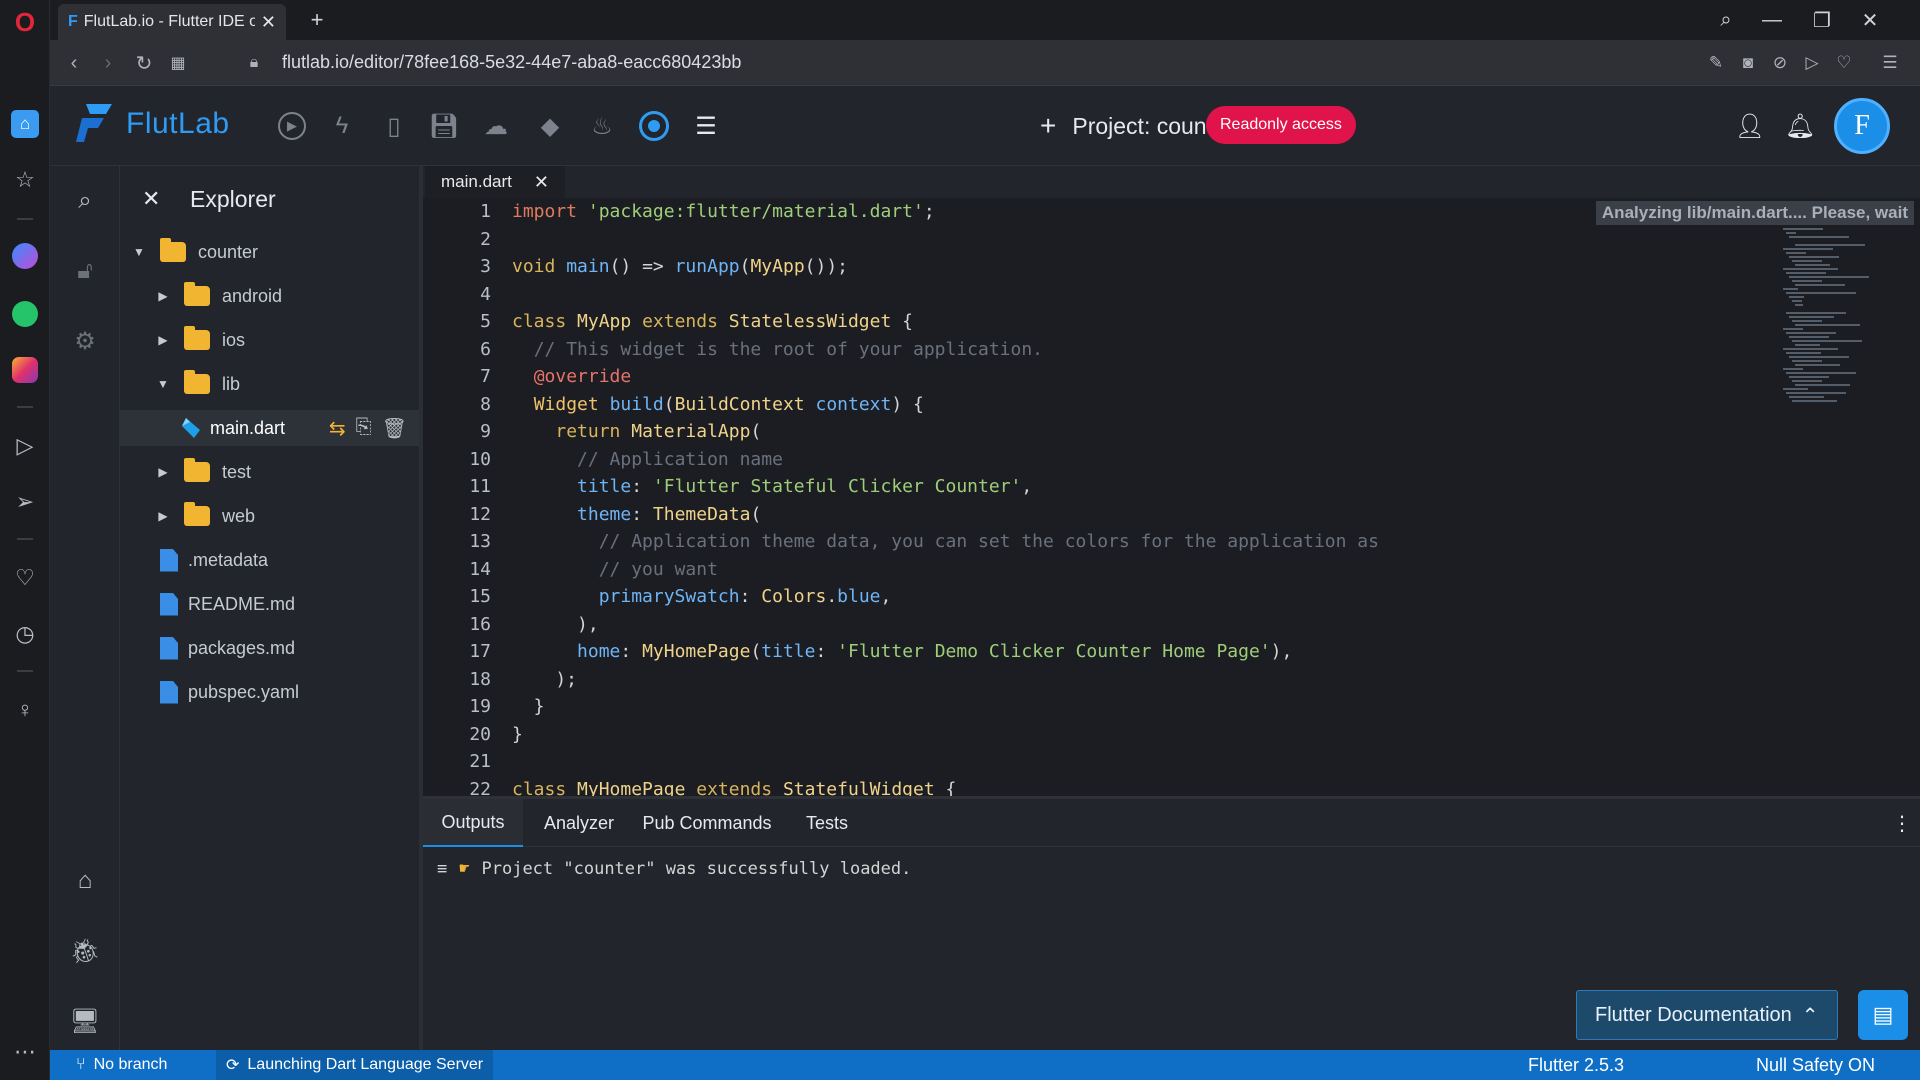 The width and height of the screenshot is (1920, 1080). I want to click on home-panel-icon: ⌂, so click(85, 881).